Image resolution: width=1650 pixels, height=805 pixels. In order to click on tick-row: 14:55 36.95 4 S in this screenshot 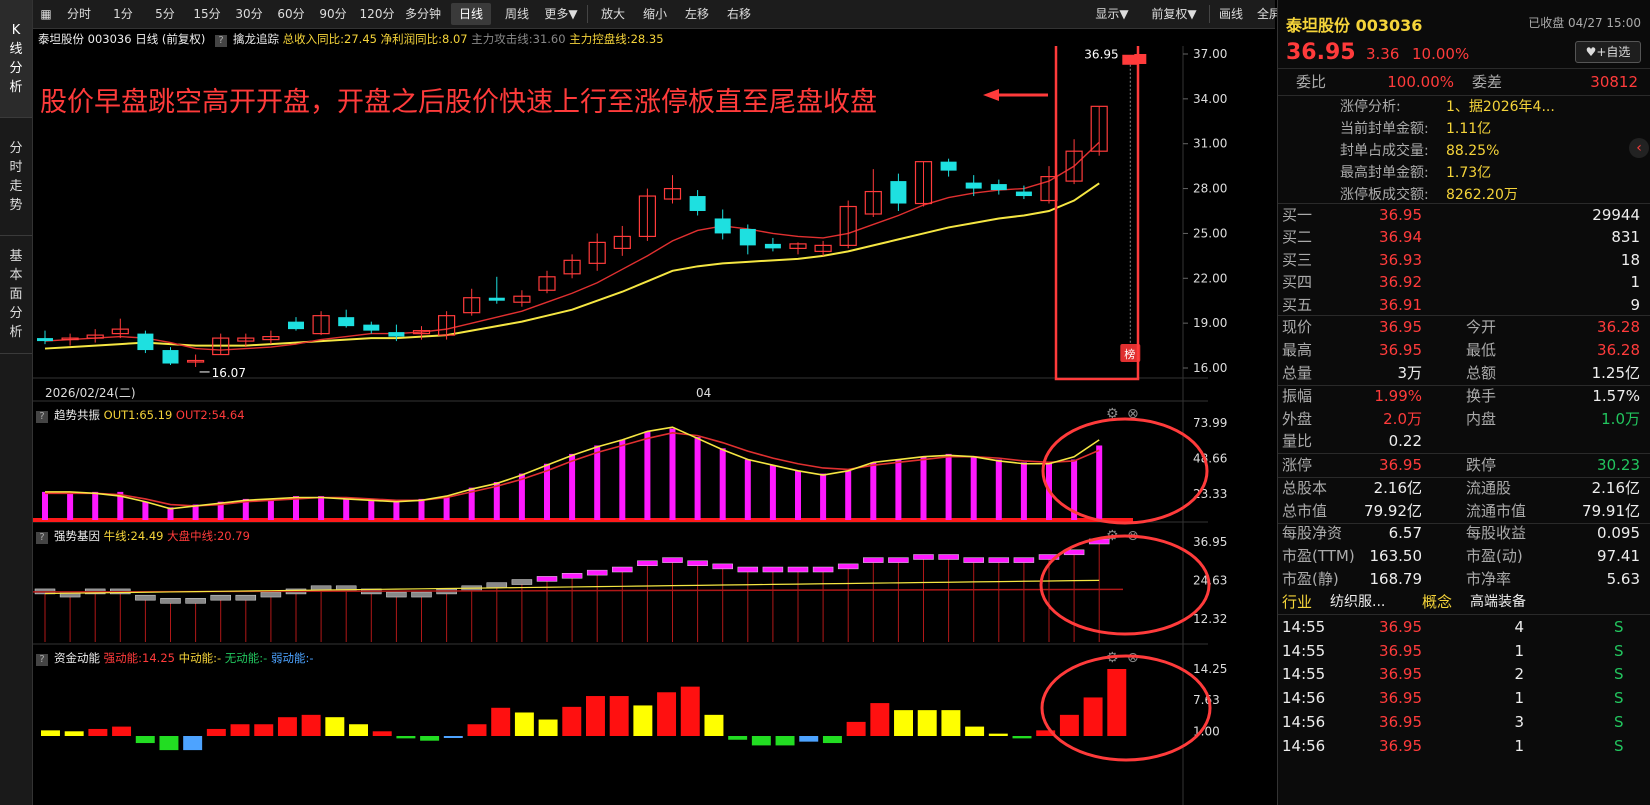, I will do `click(1464, 627)`.